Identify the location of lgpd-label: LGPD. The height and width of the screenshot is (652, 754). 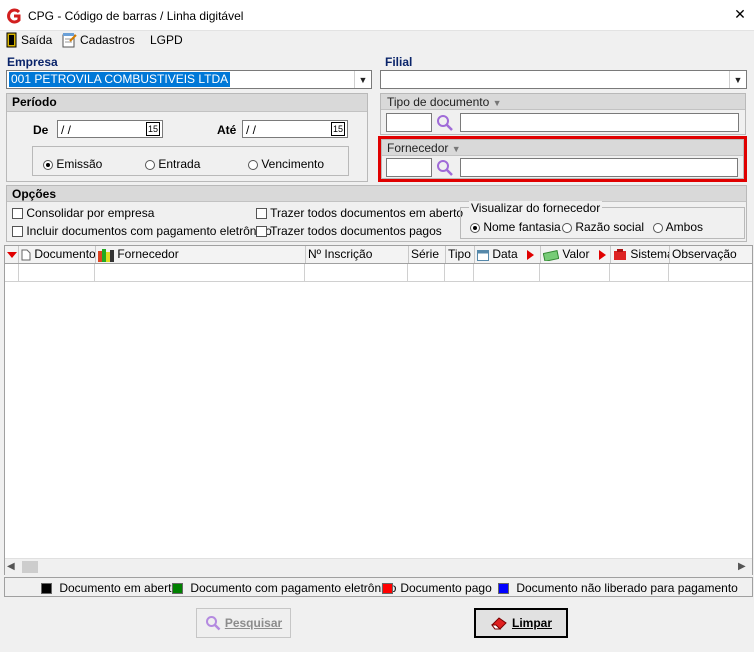
(166, 40).